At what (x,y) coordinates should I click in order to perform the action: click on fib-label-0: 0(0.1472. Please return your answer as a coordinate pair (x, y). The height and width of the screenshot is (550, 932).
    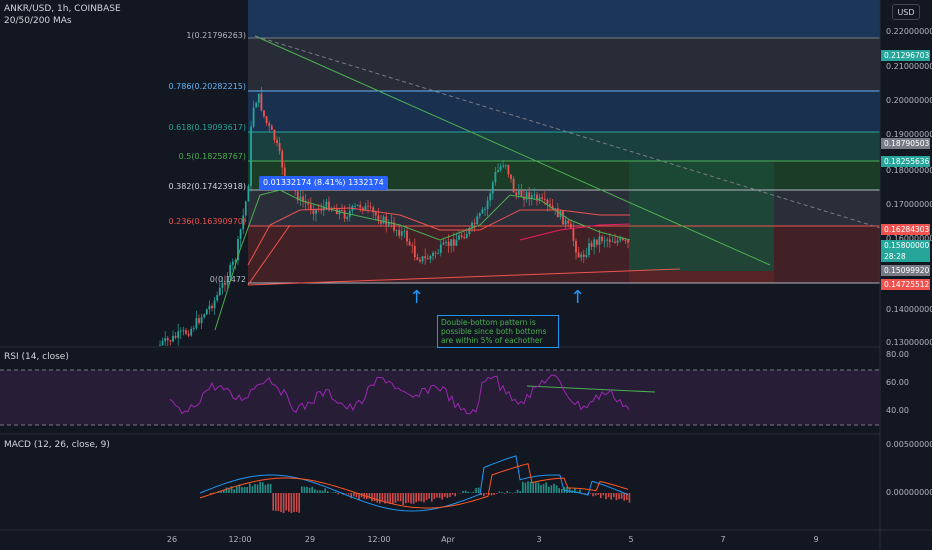
    Looking at the image, I should click on (227, 279).